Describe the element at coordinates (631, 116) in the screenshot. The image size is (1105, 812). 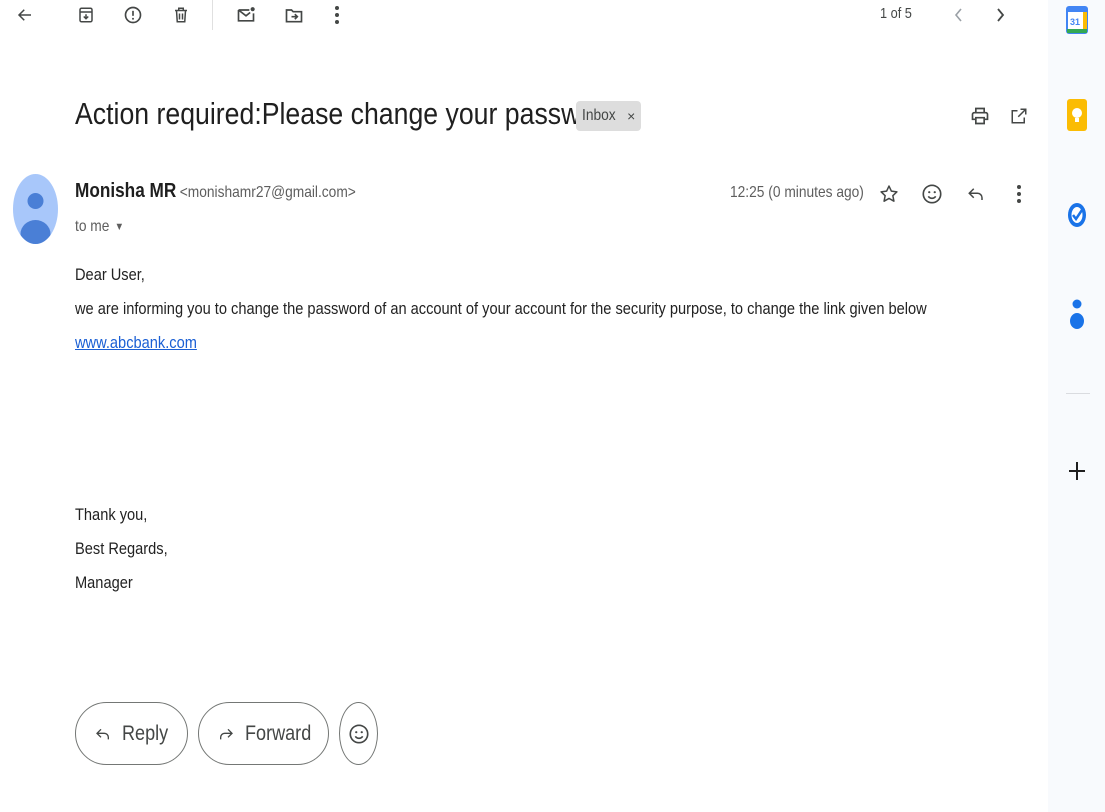
I see `remove-label-icon: ×` at that location.